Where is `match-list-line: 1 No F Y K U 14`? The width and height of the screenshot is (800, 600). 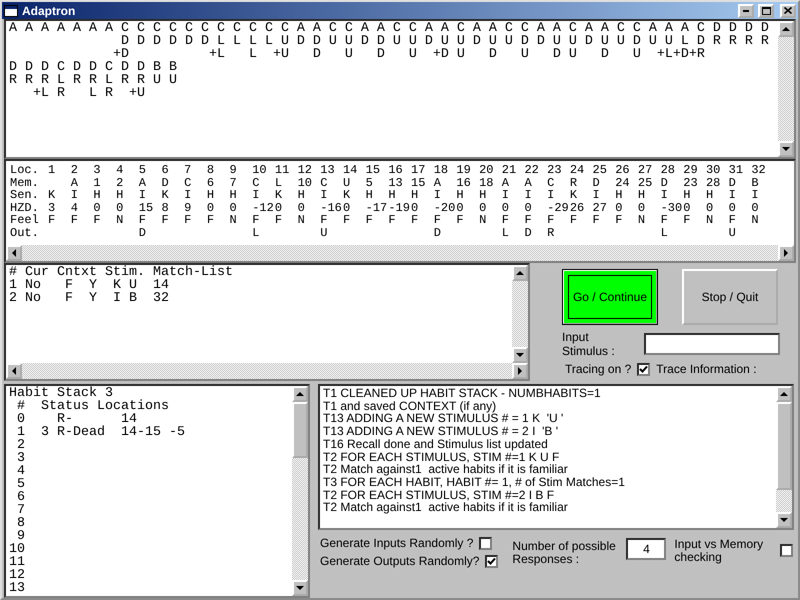 match-list-line: 1 No F Y K U 14 is located at coordinates (89, 285).